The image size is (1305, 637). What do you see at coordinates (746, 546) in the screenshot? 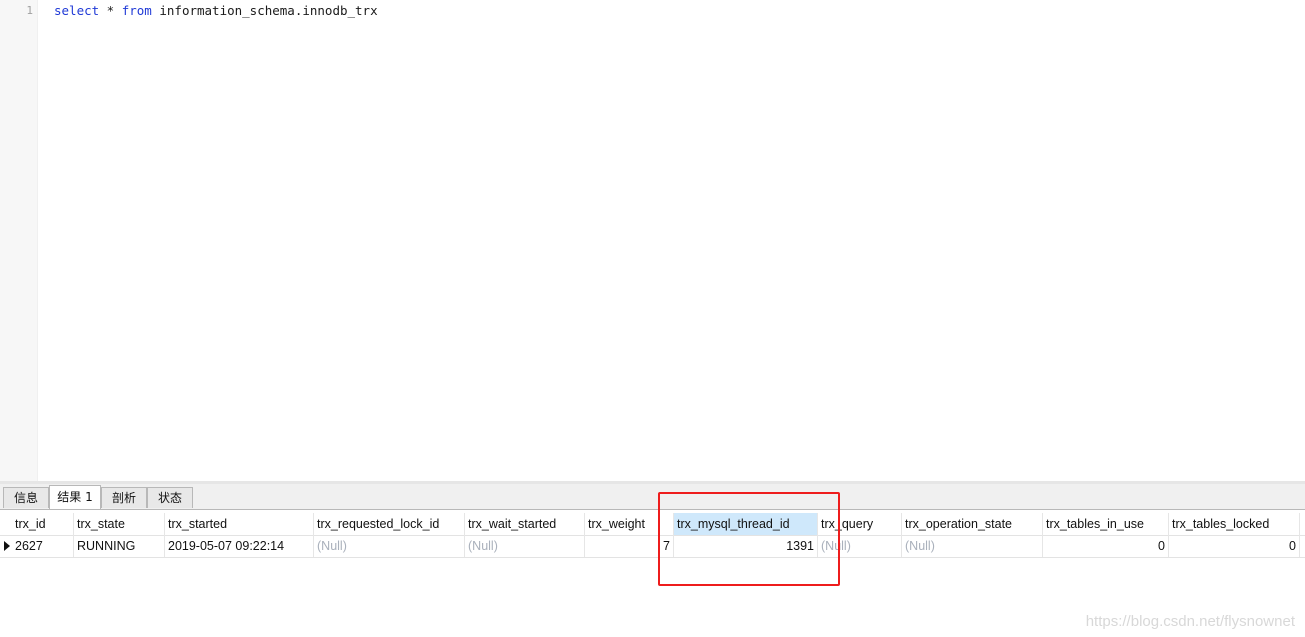
I see `cell-trx-mysql-thread-id: 1391` at bounding box center [746, 546].